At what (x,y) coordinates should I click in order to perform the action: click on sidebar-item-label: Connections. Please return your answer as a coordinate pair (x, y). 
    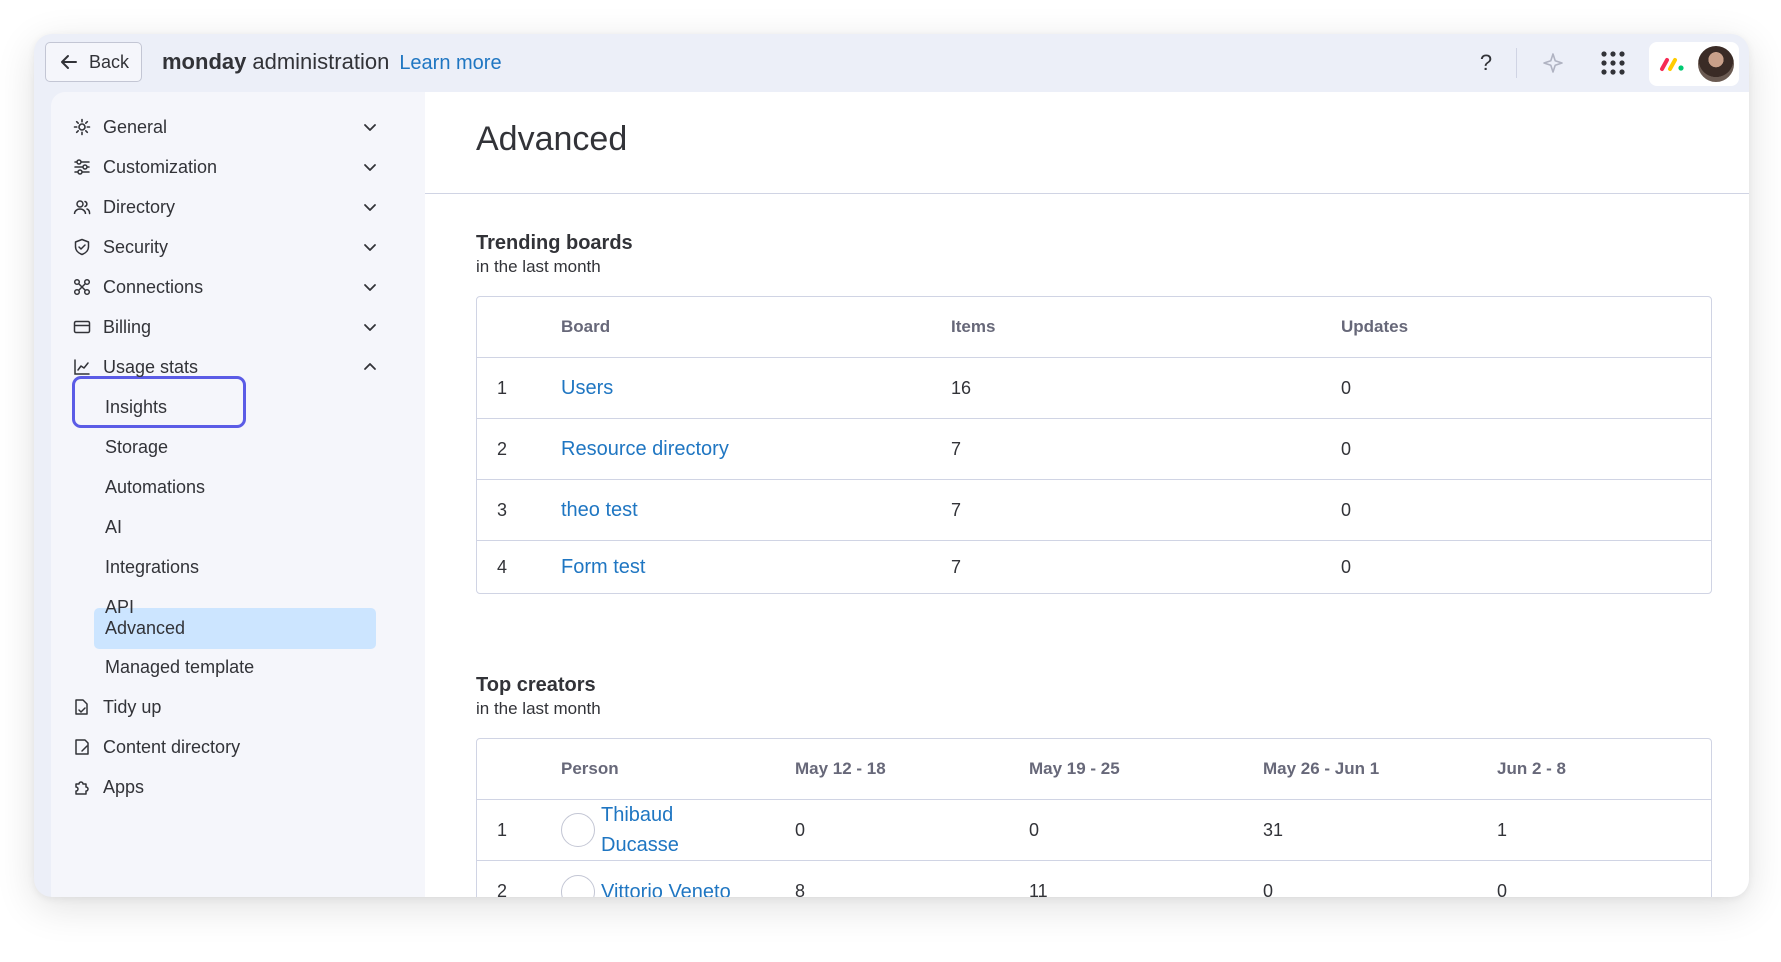
    Looking at the image, I should click on (153, 286).